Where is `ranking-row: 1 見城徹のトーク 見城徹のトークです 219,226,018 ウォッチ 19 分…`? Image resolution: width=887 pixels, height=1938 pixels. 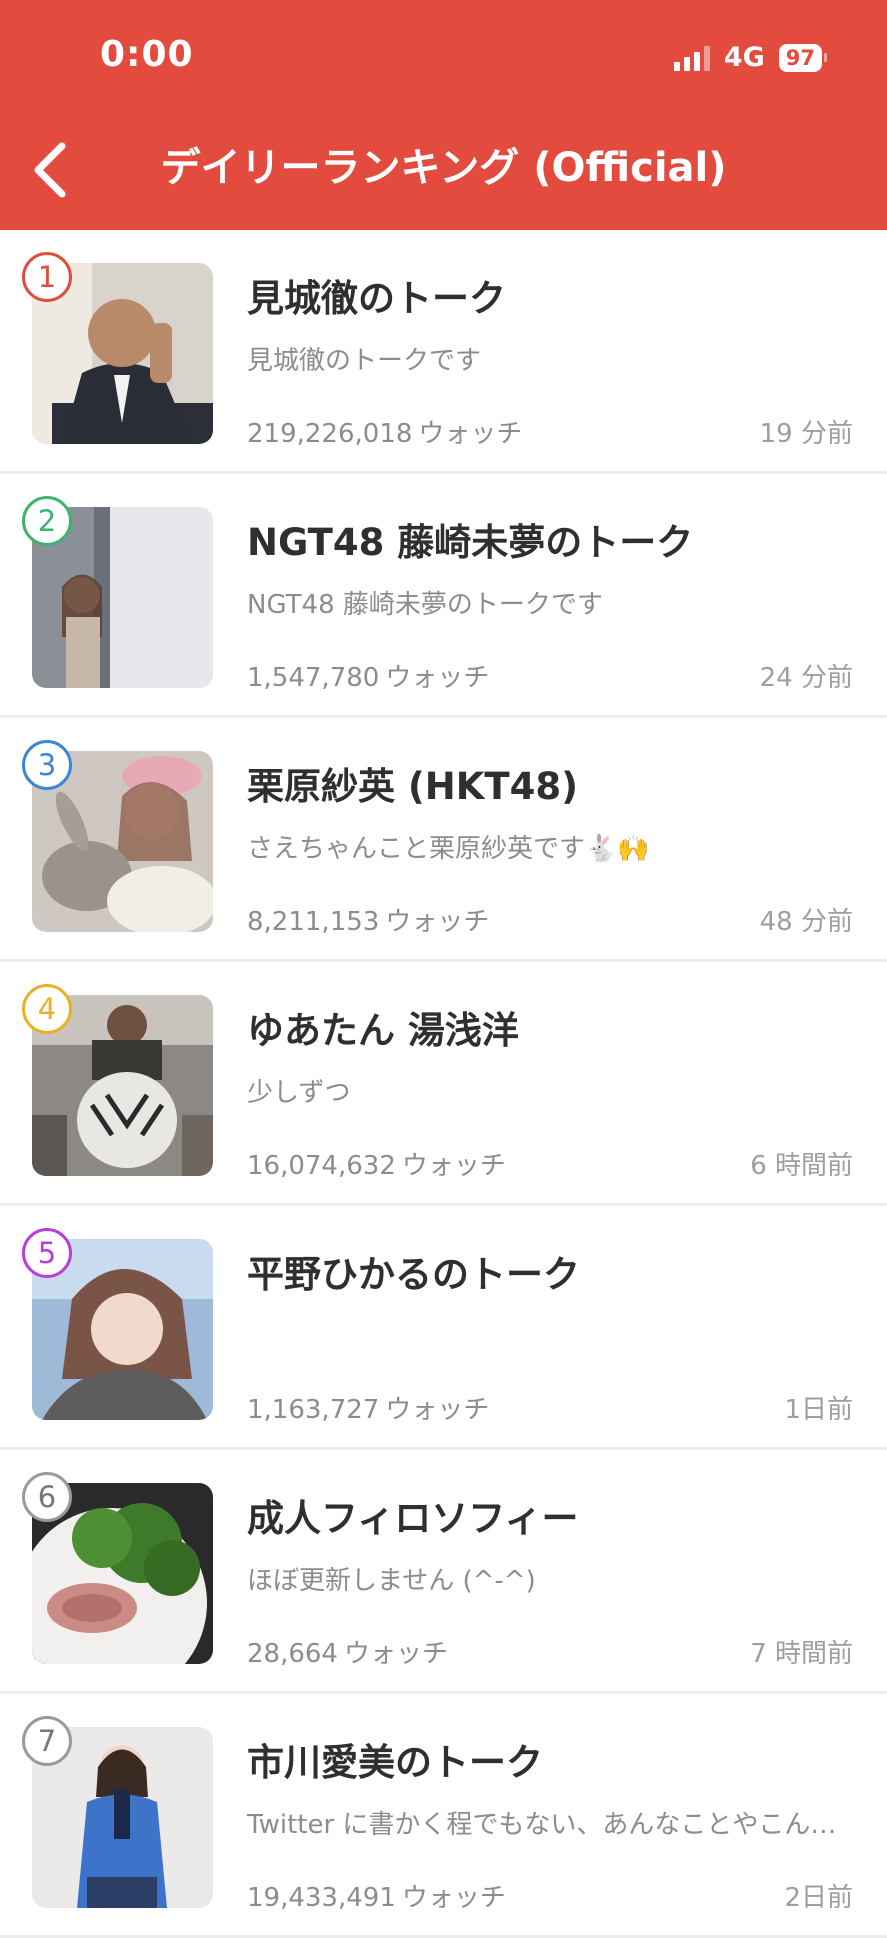 ranking-row: 1 見城徹のトーク 見城徹のトークです 219,226,018 ウォッチ 19 分… is located at coordinates (443, 352).